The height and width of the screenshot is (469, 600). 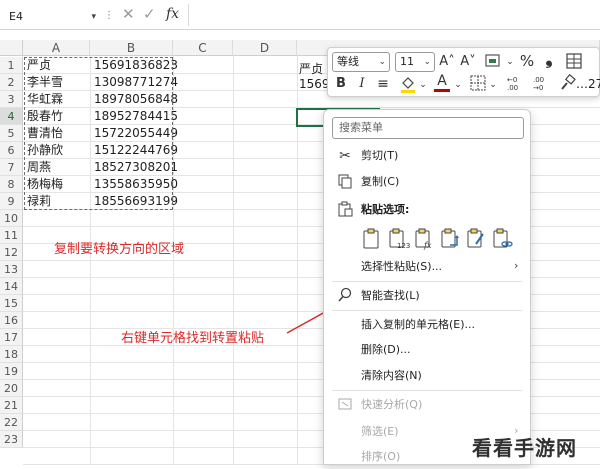 I want to click on menu-item-paste-special: 选择性粘贴(S)... ›, so click(x=427, y=267).